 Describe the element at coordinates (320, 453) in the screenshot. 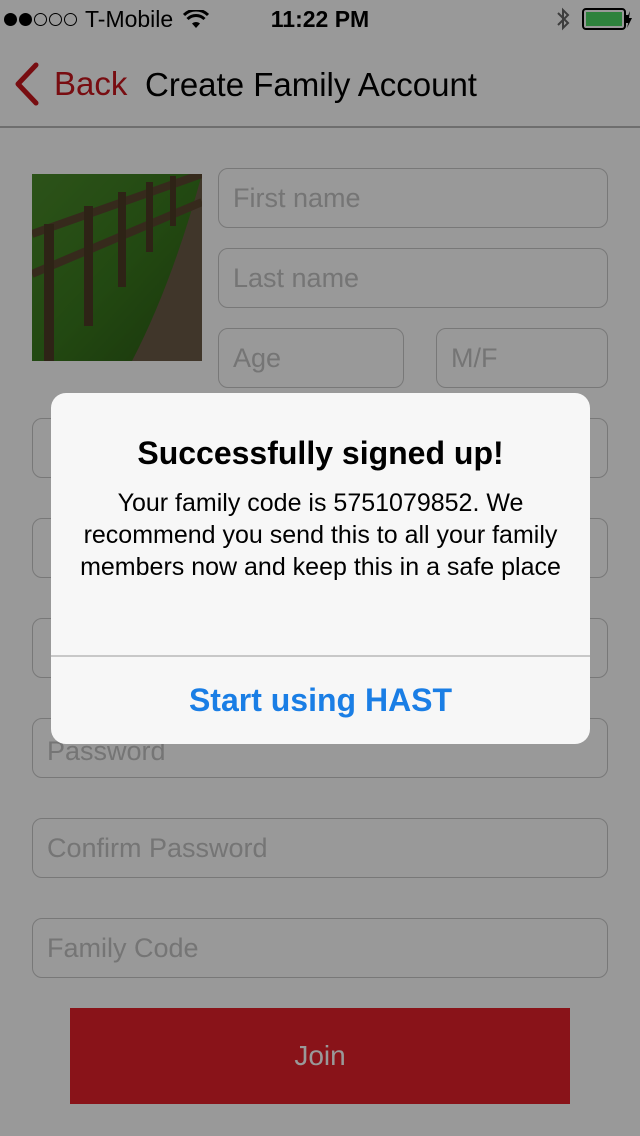

I see `alert-title: Successfully signed up!` at that location.